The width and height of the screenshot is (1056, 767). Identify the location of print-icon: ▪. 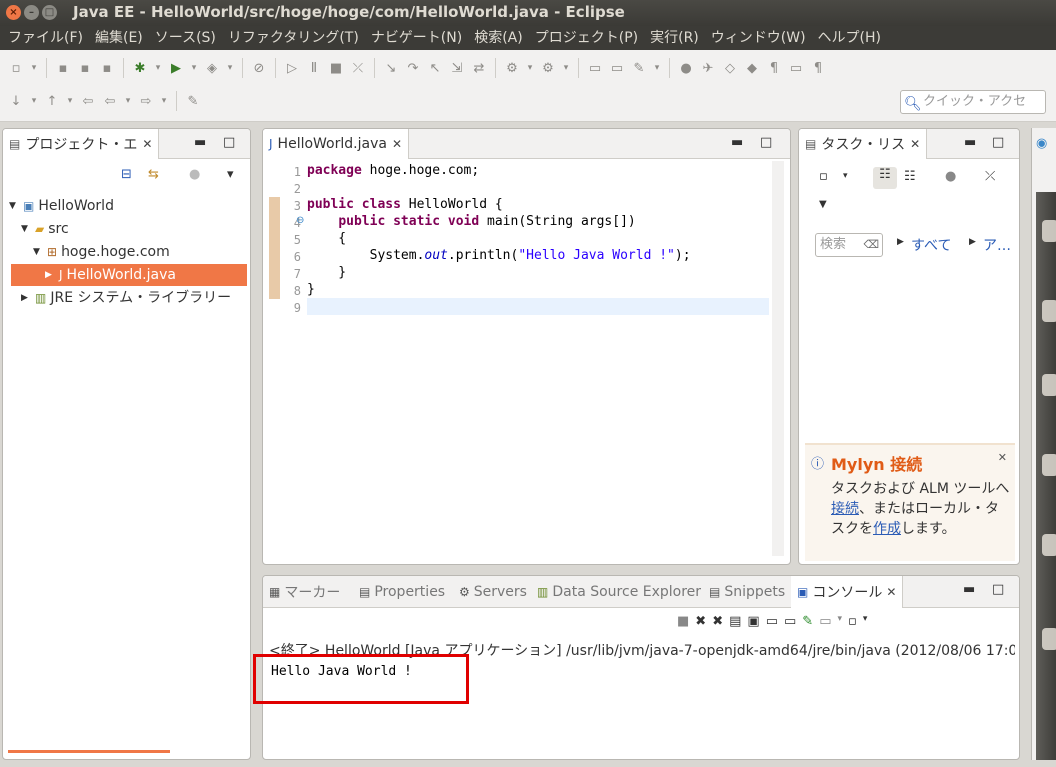
(107, 68).